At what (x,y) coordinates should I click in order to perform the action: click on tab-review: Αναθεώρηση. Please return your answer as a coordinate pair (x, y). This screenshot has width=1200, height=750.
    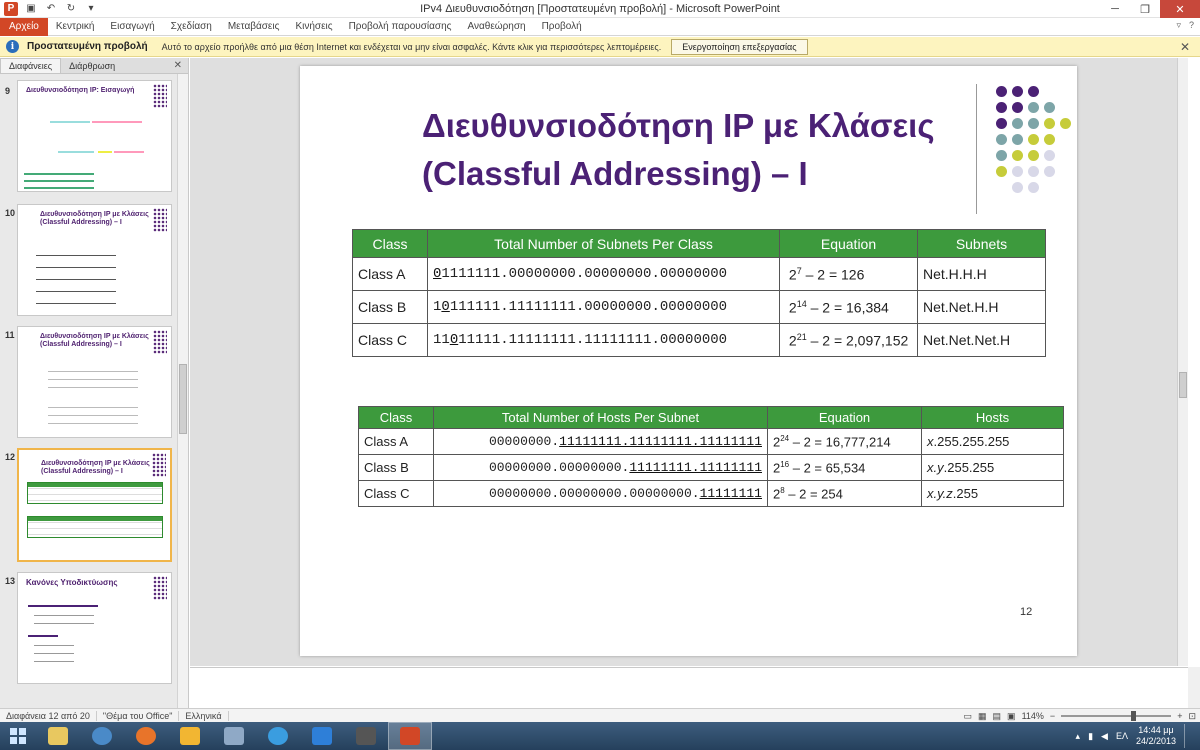
    Looking at the image, I should click on (496, 27).